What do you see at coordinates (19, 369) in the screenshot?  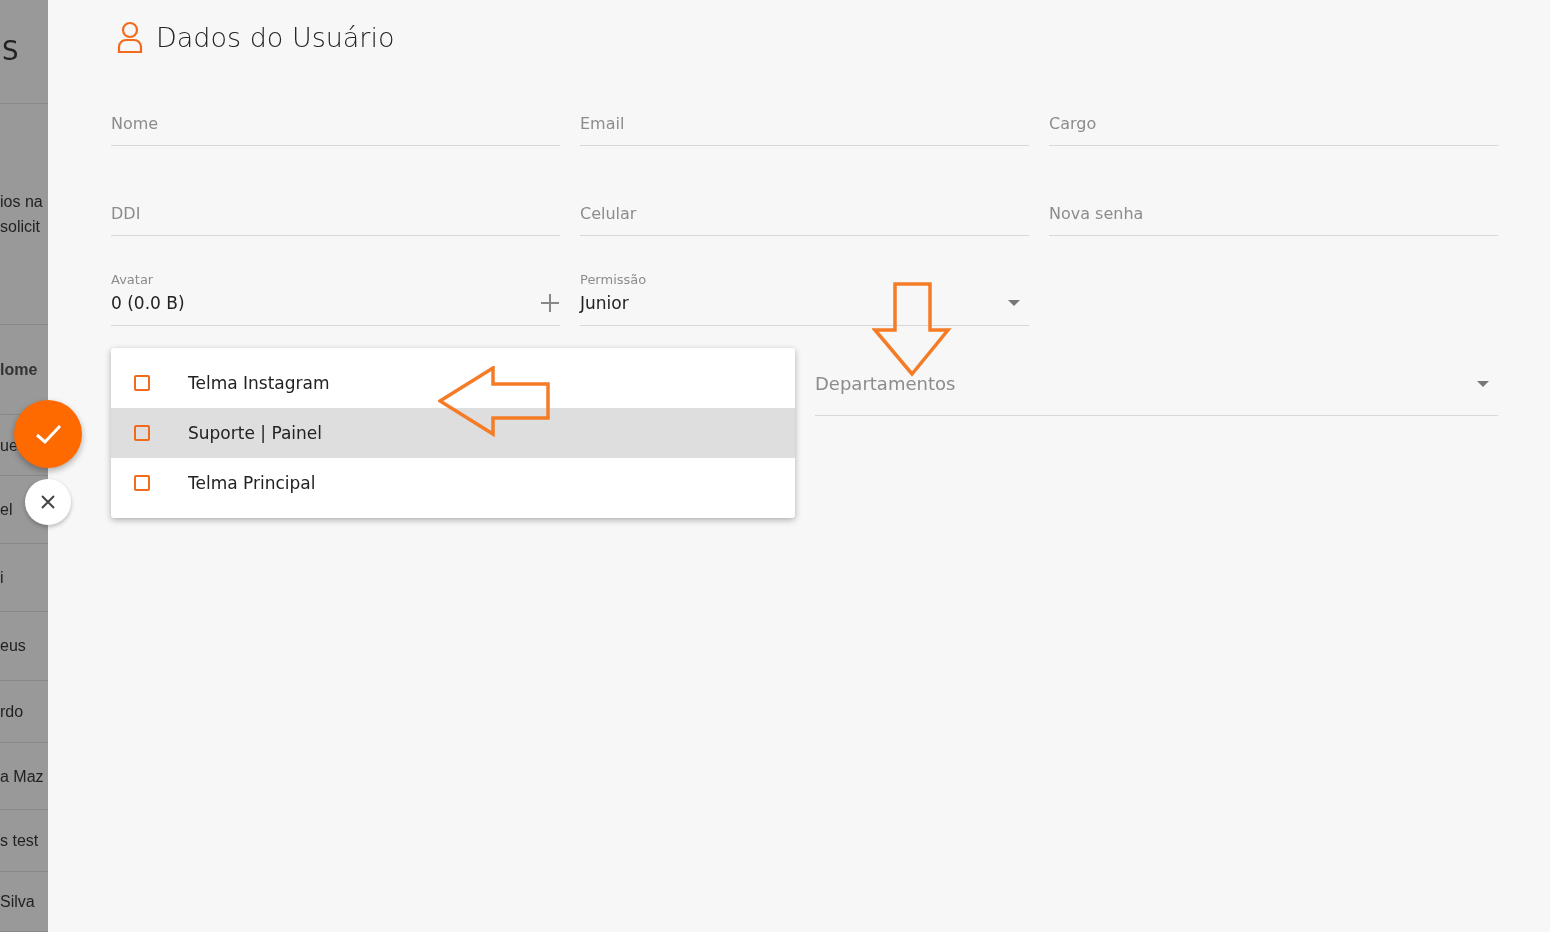 I see `sidebar-item-text: lome` at bounding box center [19, 369].